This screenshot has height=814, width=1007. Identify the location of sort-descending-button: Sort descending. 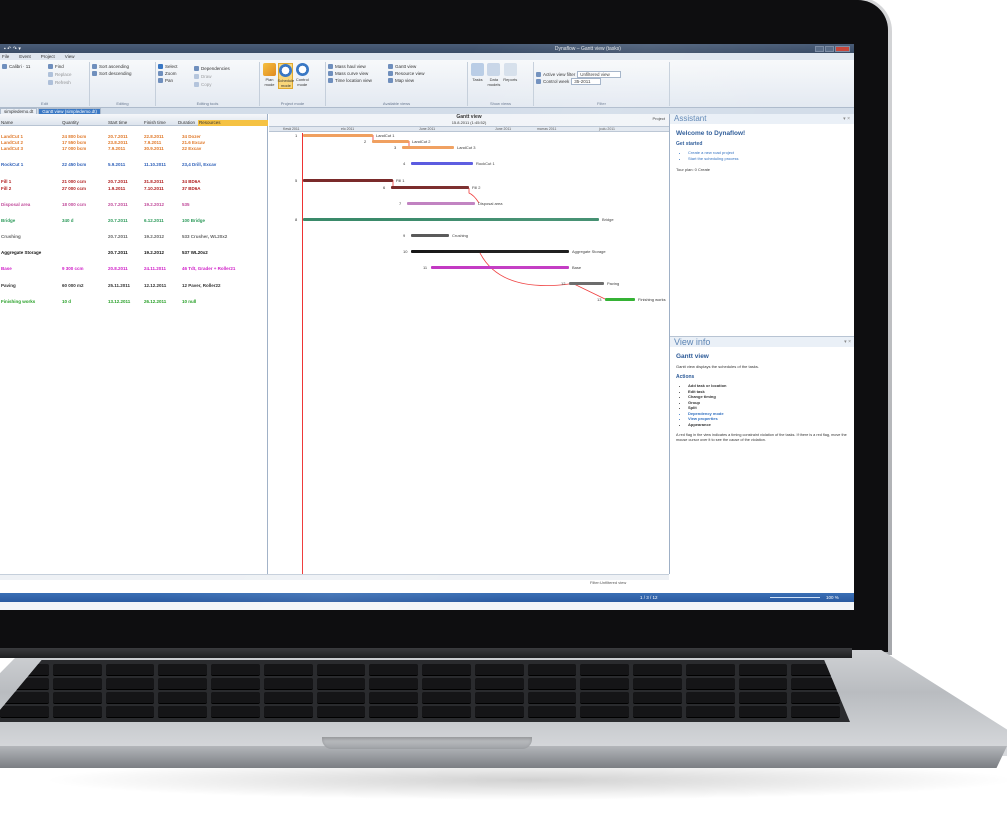
(122, 73).